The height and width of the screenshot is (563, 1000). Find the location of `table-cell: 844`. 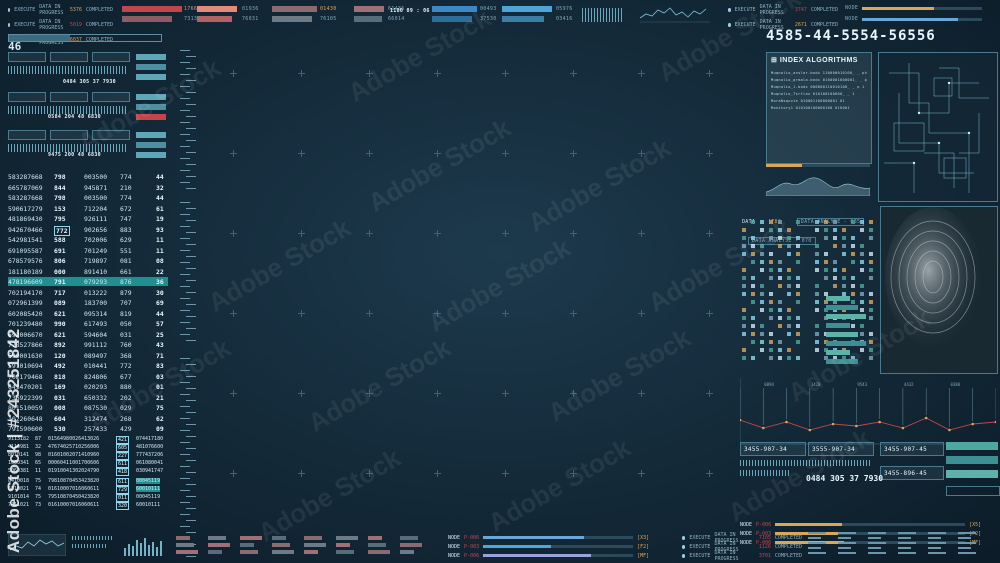

table-cell: 844 is located at coordinates (60, 187).